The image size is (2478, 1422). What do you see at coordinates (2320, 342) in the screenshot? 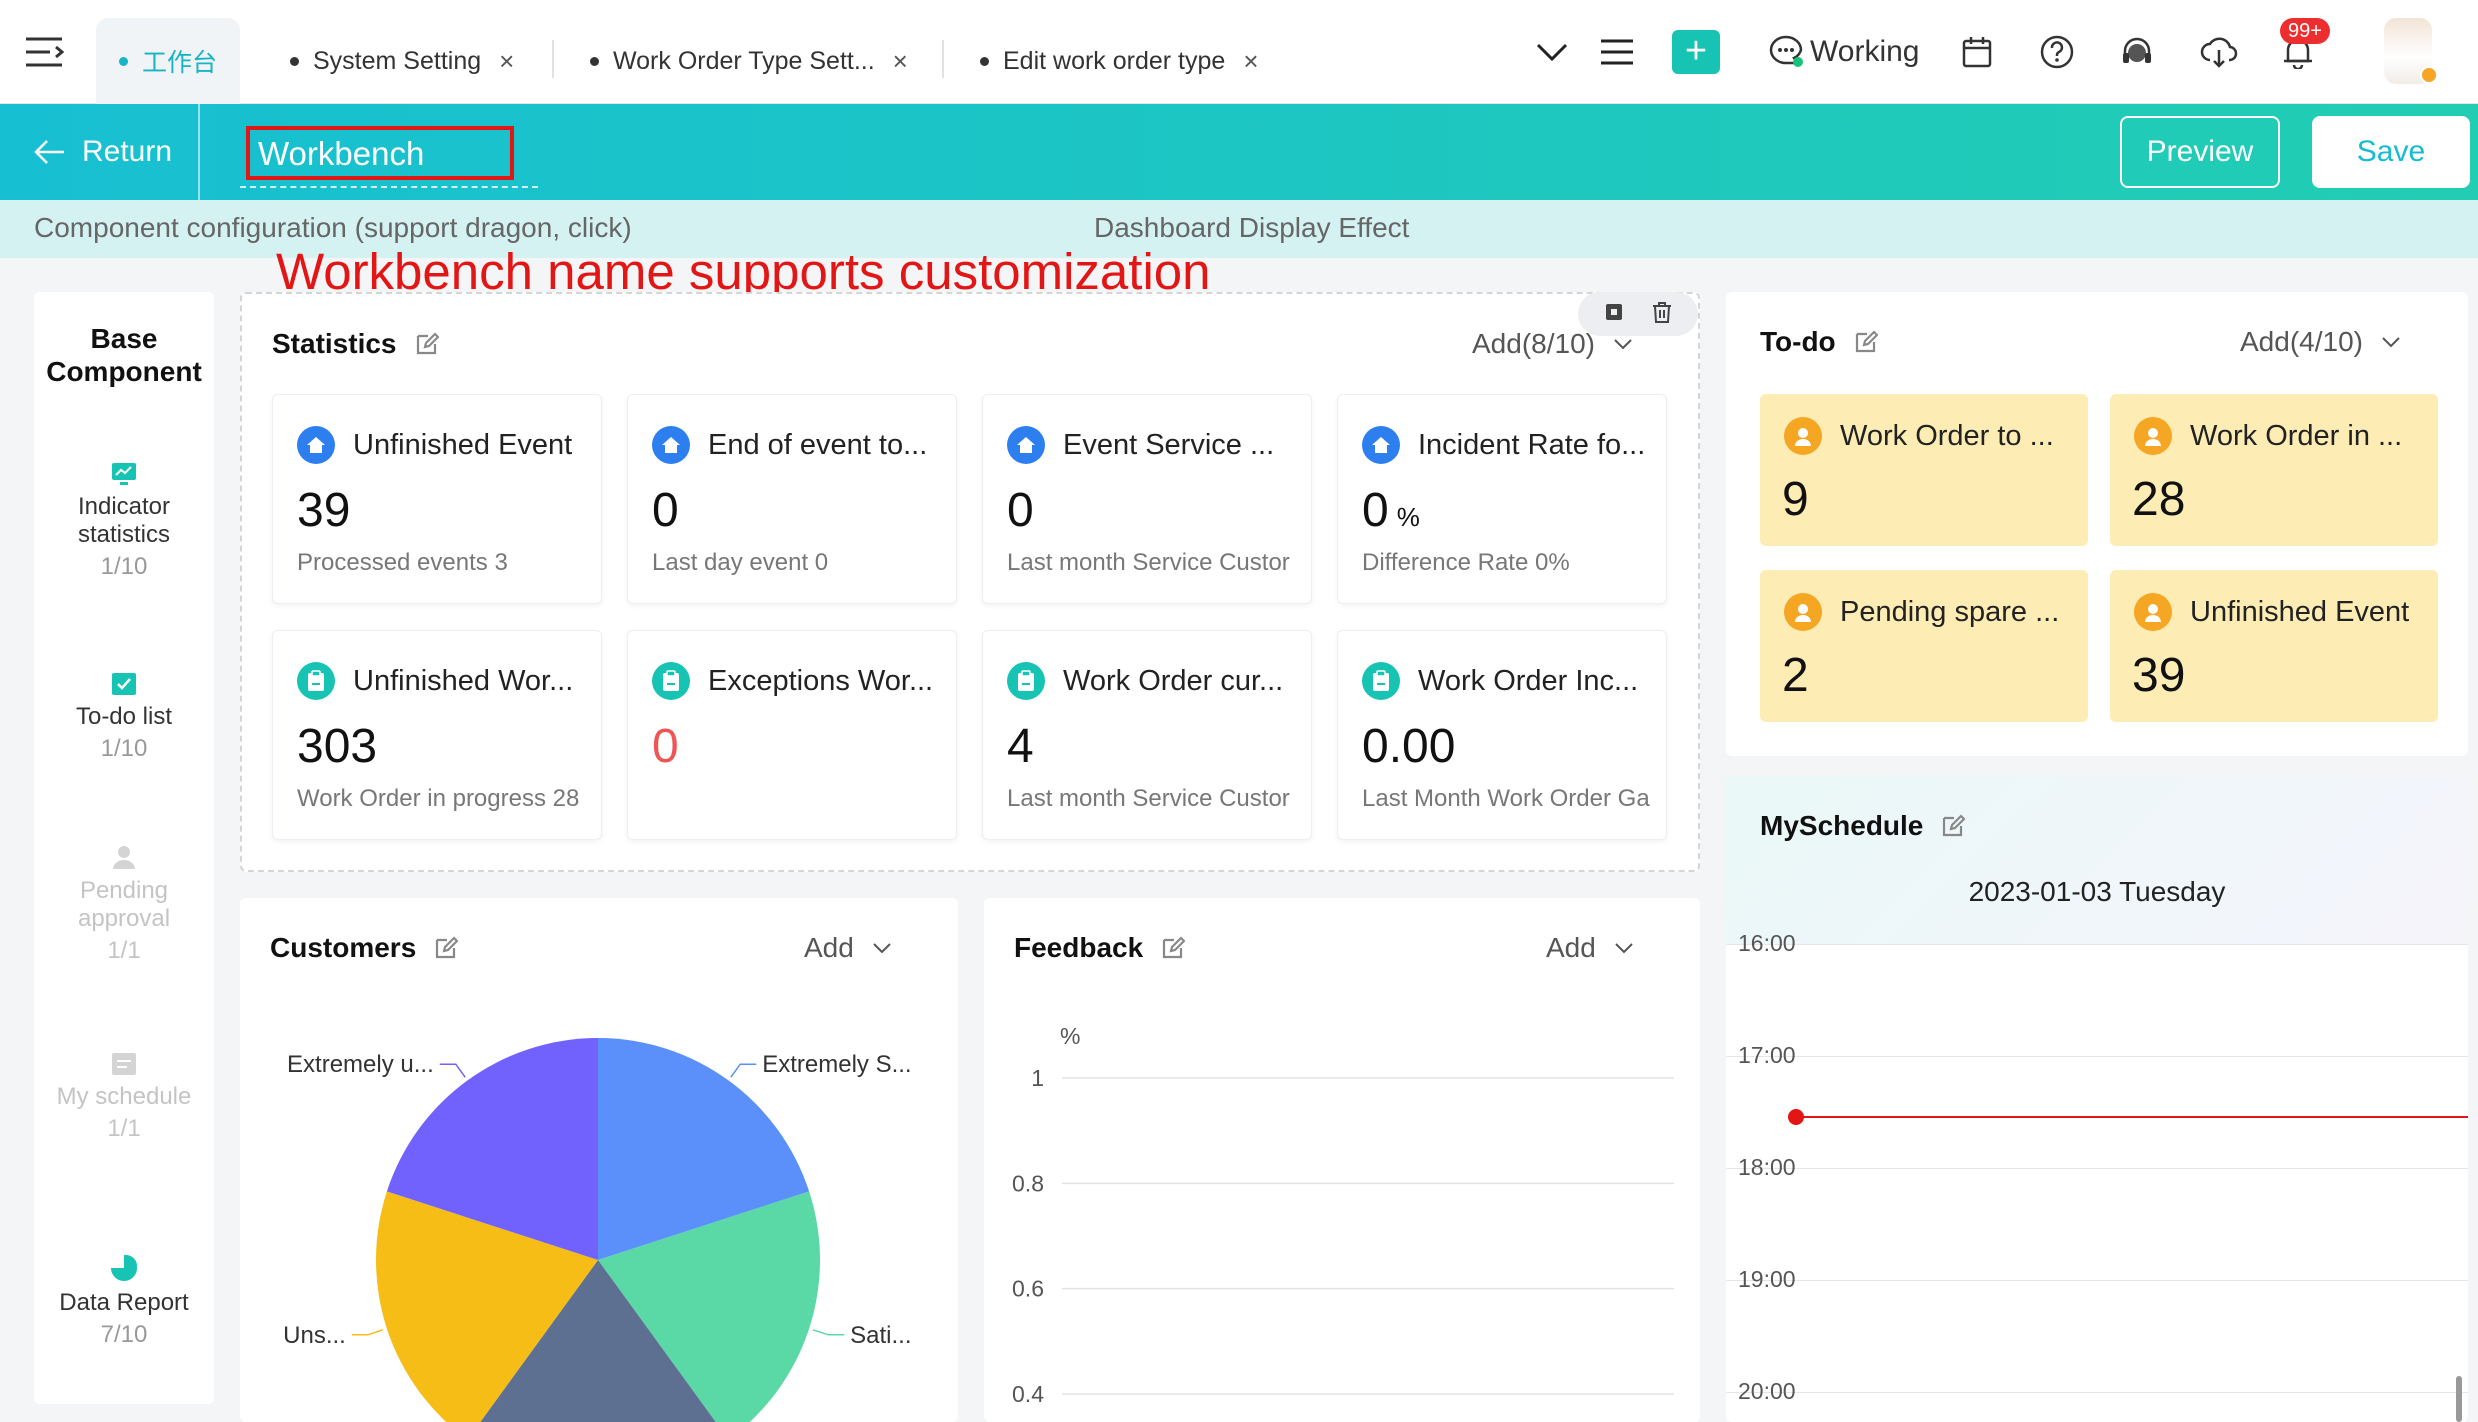
I see `add-dropdown: Add(4/10)` at bounding box center [2320, 342].